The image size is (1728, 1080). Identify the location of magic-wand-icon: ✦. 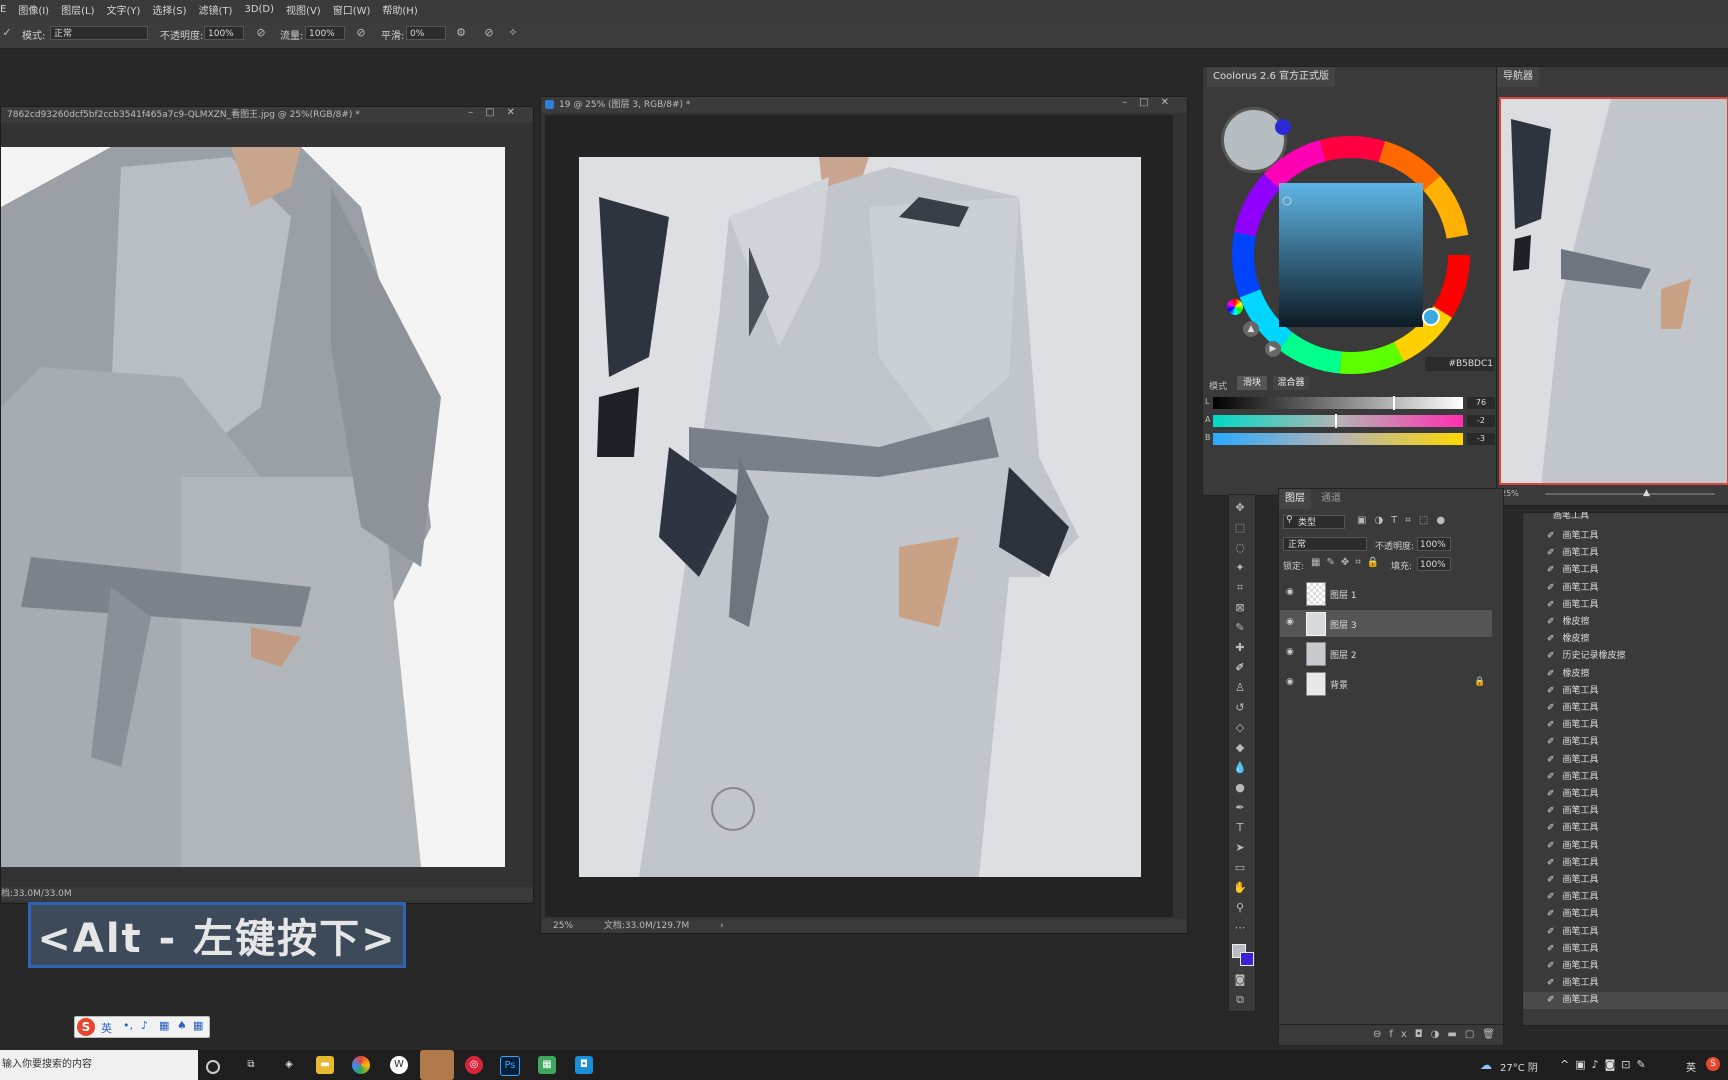
(1240, 568).